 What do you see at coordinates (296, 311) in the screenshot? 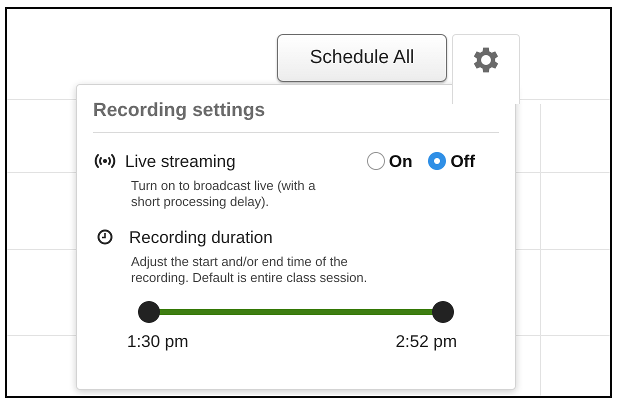
I see `time-range-slider` at bounding box center [296, 311].